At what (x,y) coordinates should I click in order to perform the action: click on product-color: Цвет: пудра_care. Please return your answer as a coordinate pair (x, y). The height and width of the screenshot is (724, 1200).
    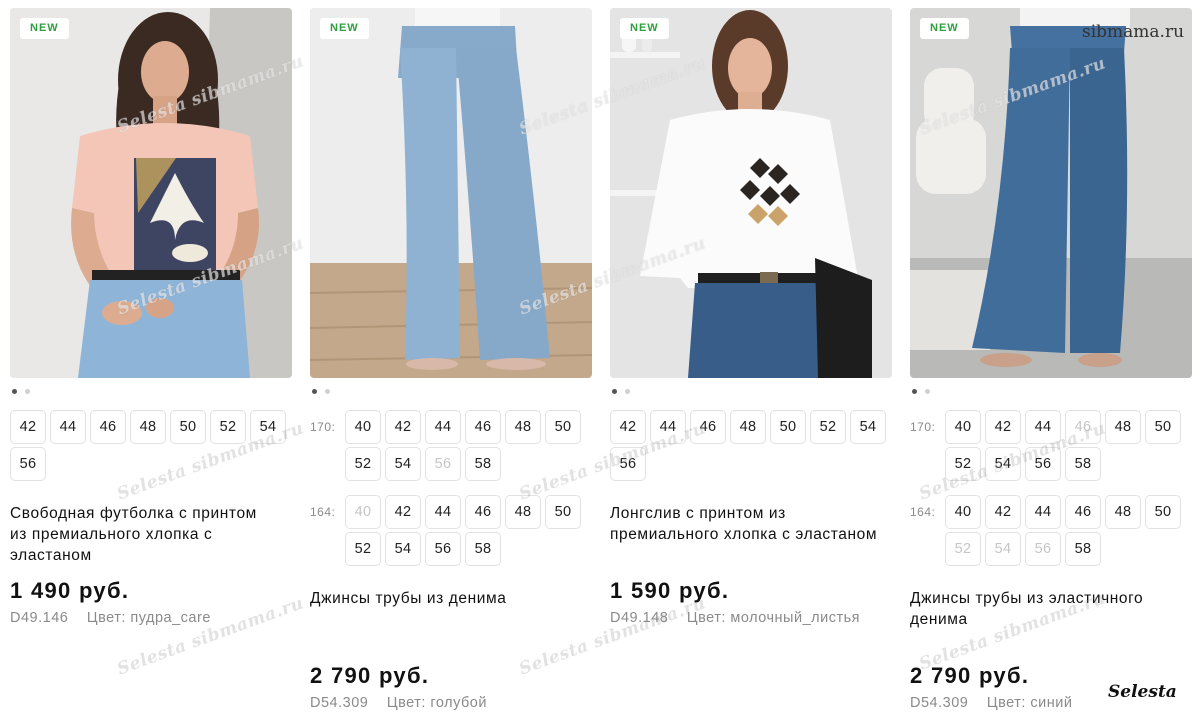
    Looking at the image, I should click on (148, 618).